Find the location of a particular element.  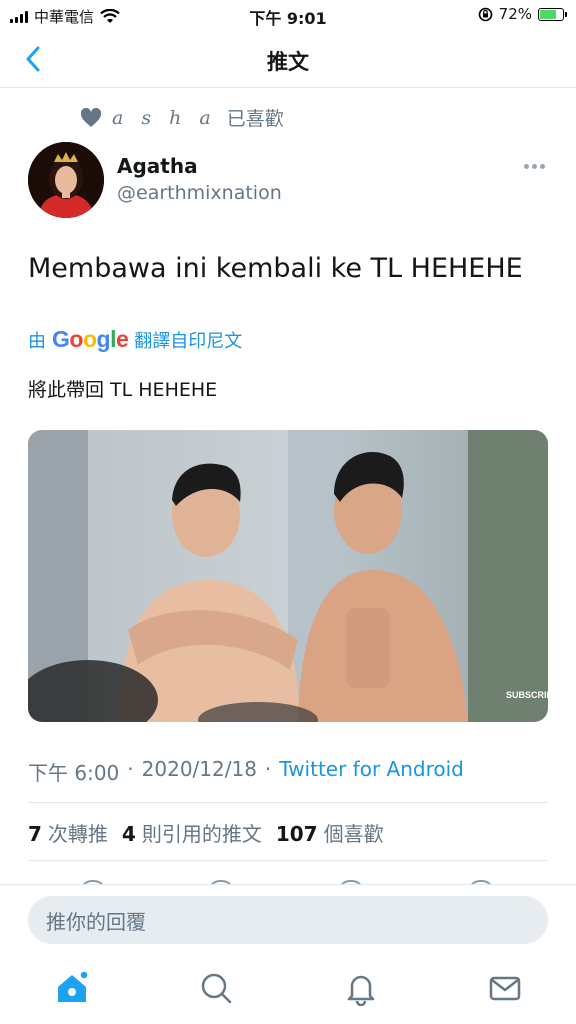

reply-input: 推你的回覆 is located at coordinates (288, 920).